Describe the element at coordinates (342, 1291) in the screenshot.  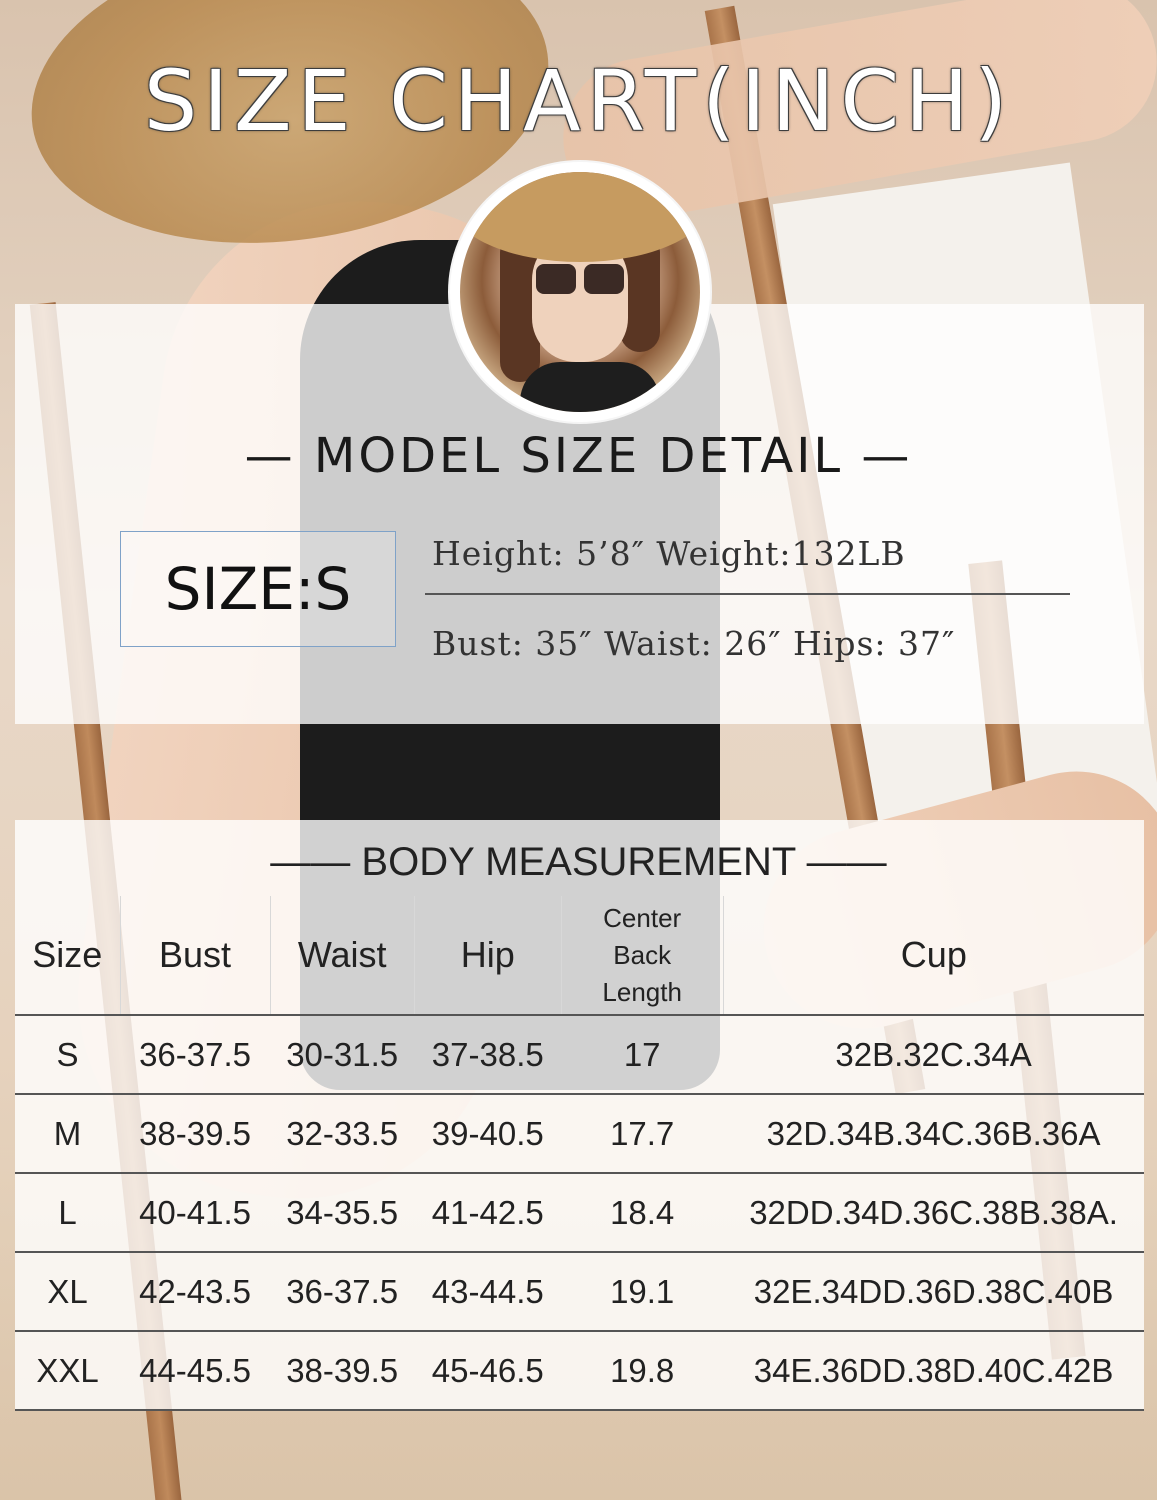
I see `cell-waist: 36-37.5` at that location.